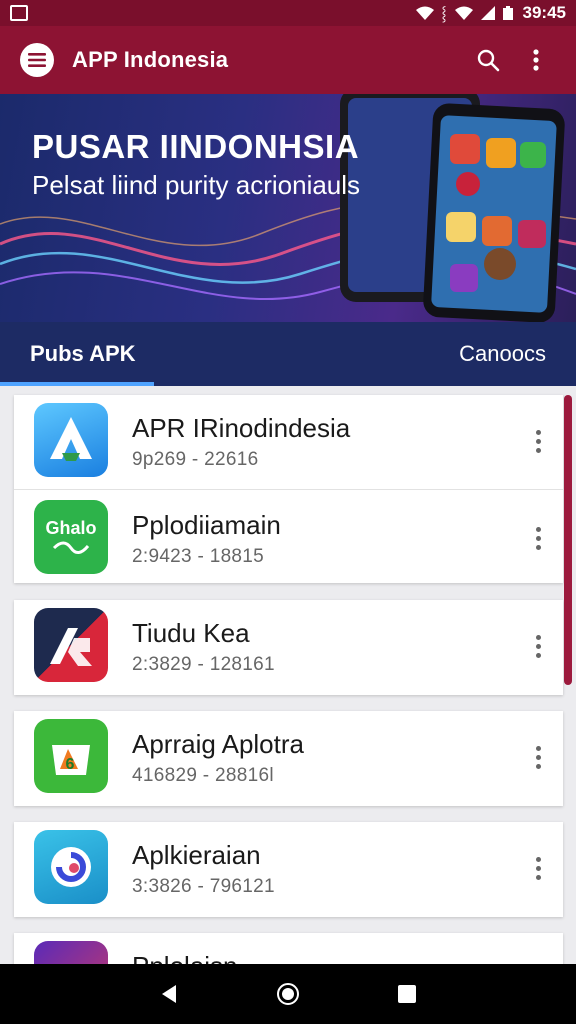 This screenshot has width=576, height=1024. What do you see at coordinates (195, 459) in the screenshot?
I see `app-meta: 9p269 - 22616` at bounding box center [195, 459].